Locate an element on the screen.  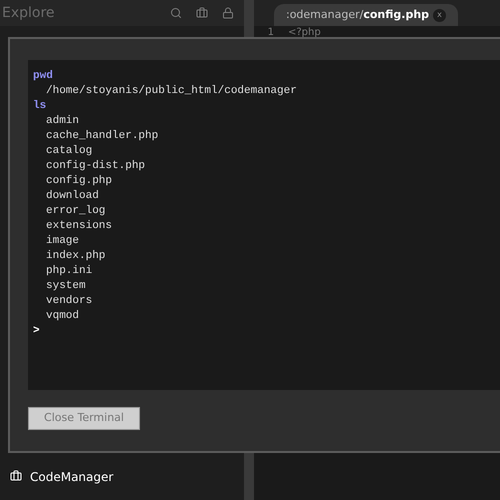
sidebar-title: Explore is located at coordinates (29, 13).